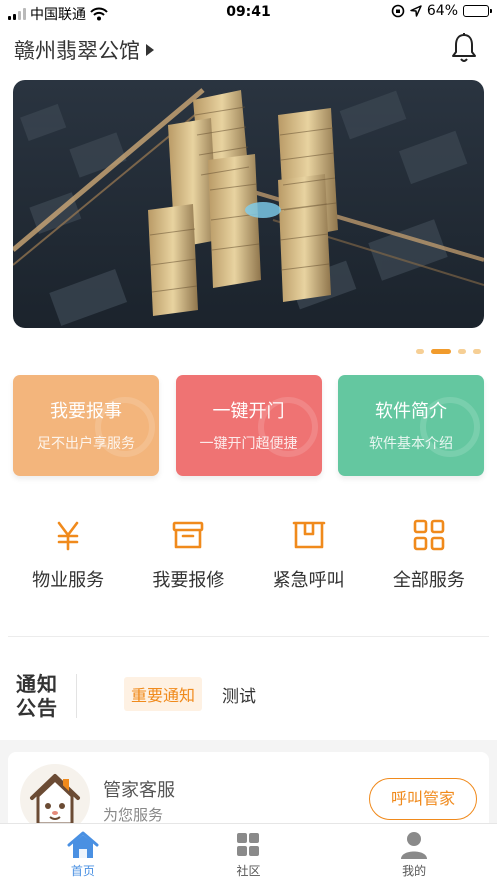  What do you see at coordinates (411, 425) in the screenshot?
I see `app-intro-card: 软件简介 软件基本介绍` at bounding box center [411, 425].